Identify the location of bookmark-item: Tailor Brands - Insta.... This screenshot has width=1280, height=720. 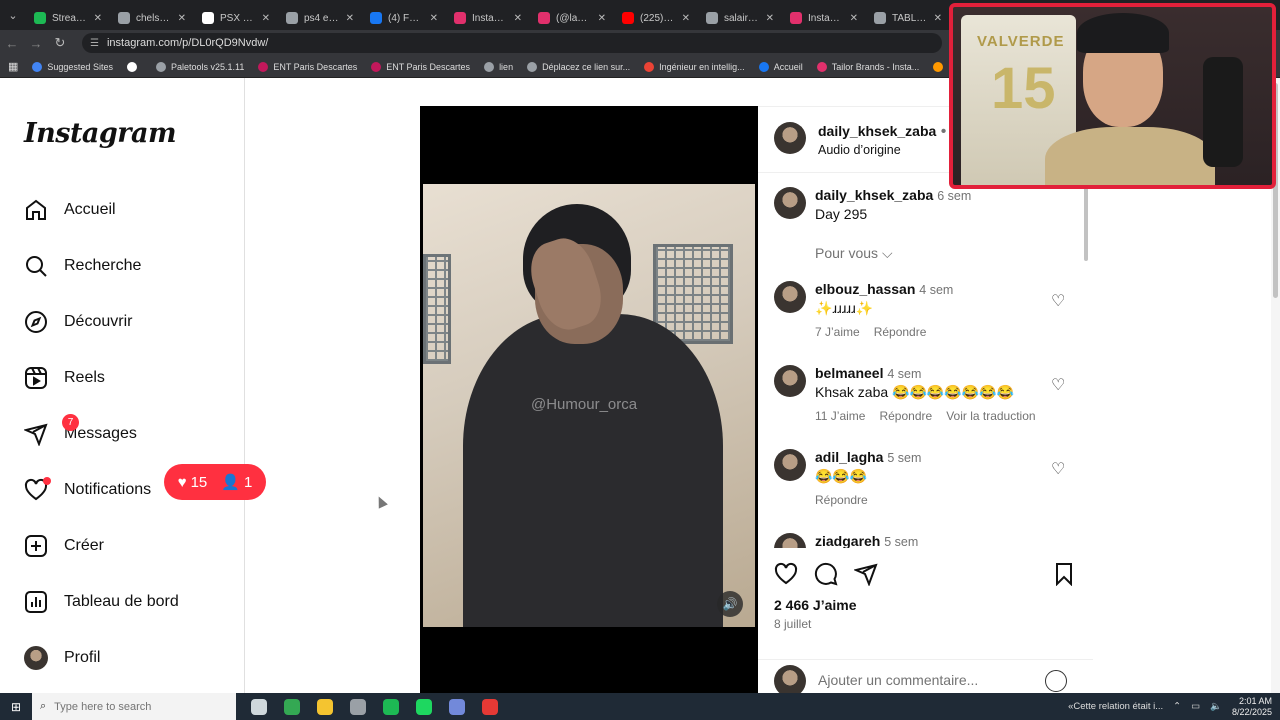
(867, 66).